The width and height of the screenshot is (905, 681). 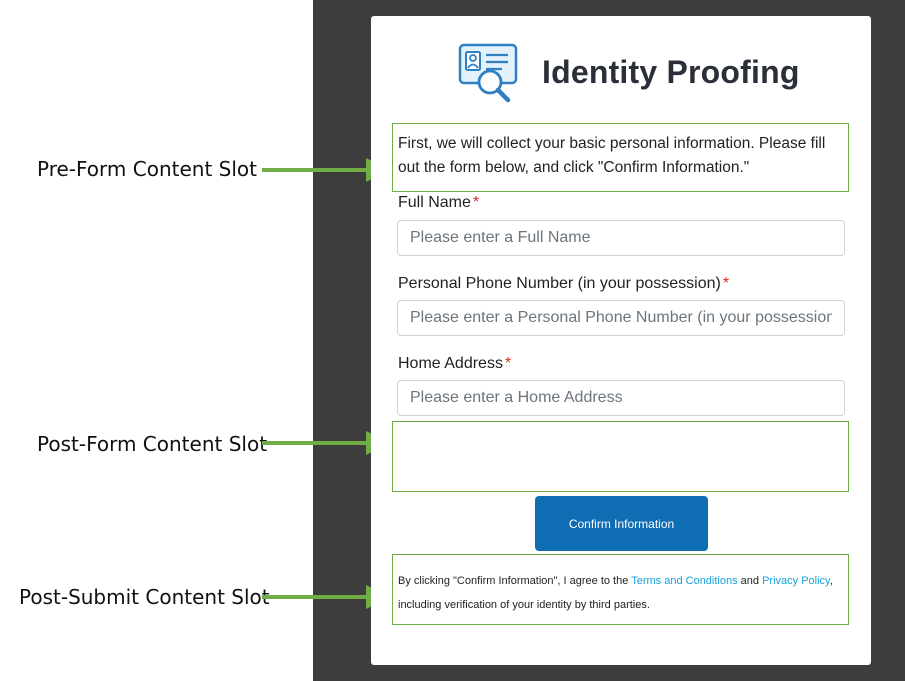 I want to click on full-name-input, so click(x=621, y=238).